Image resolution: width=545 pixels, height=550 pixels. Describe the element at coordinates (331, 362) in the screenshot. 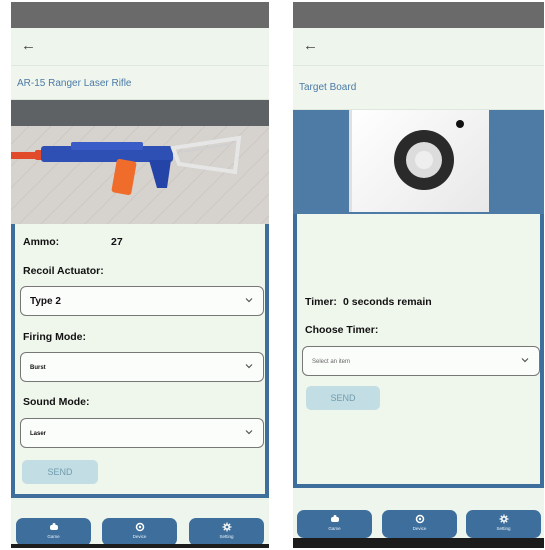

I see `timer-select-placeholder: Select an item` at that location.